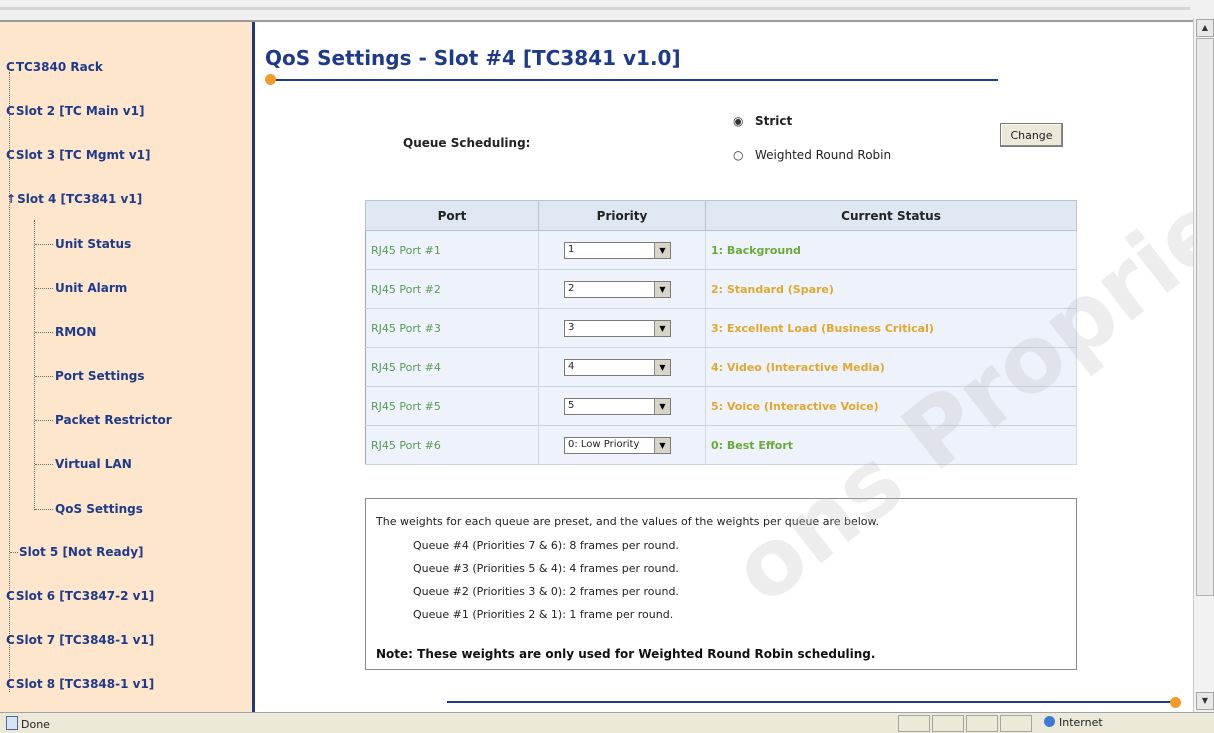  I want to click on vertical-scrollbar: ▲ ▼, so click(1203, 365).